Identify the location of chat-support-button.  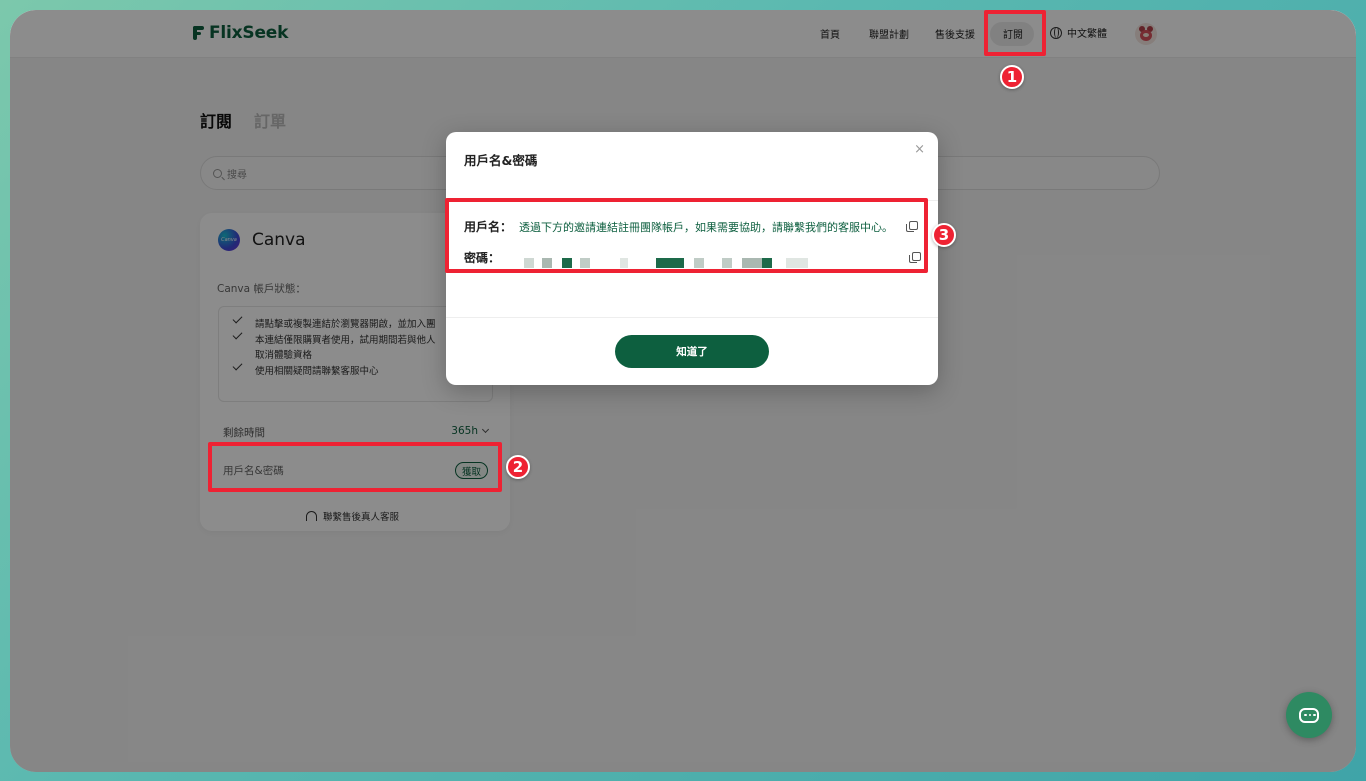
(1309, 715).